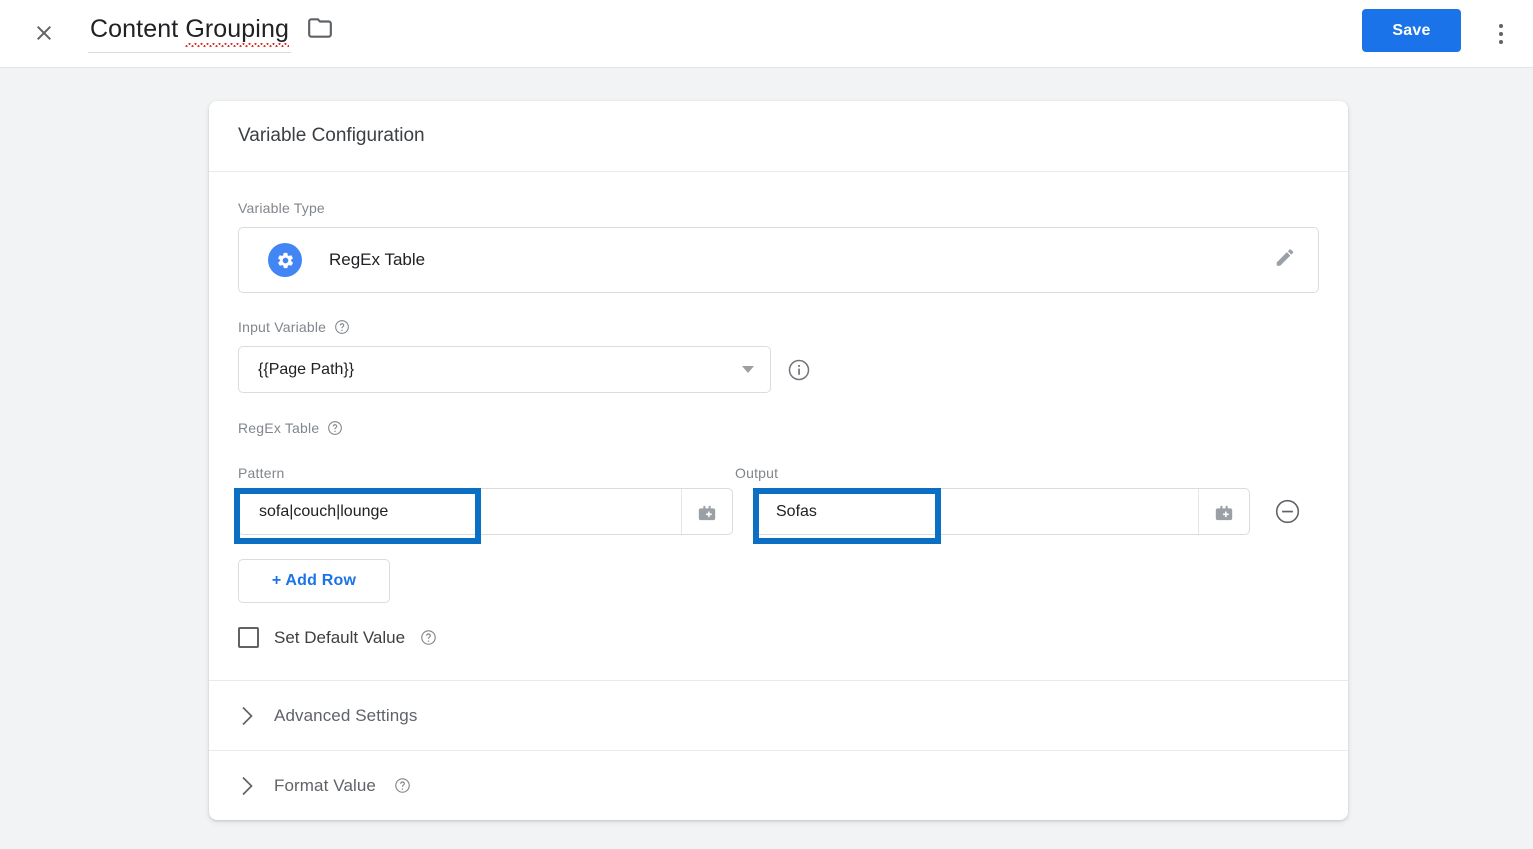 The image size is (1533, 849). I want to click on variable-type-label-text: Variable Type, so click(281, 208).